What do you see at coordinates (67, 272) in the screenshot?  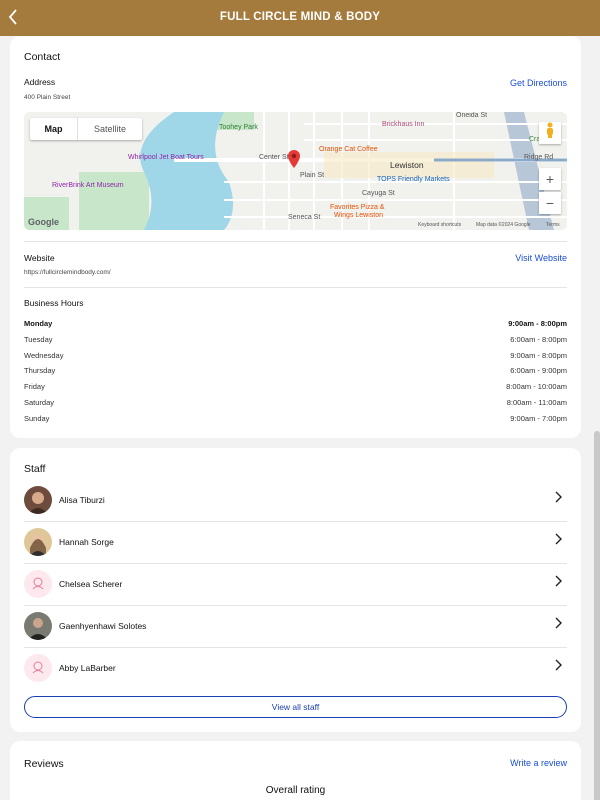 I see `website-value: https://fullcirclemindbody.com/` at bounding box center [67, 272].